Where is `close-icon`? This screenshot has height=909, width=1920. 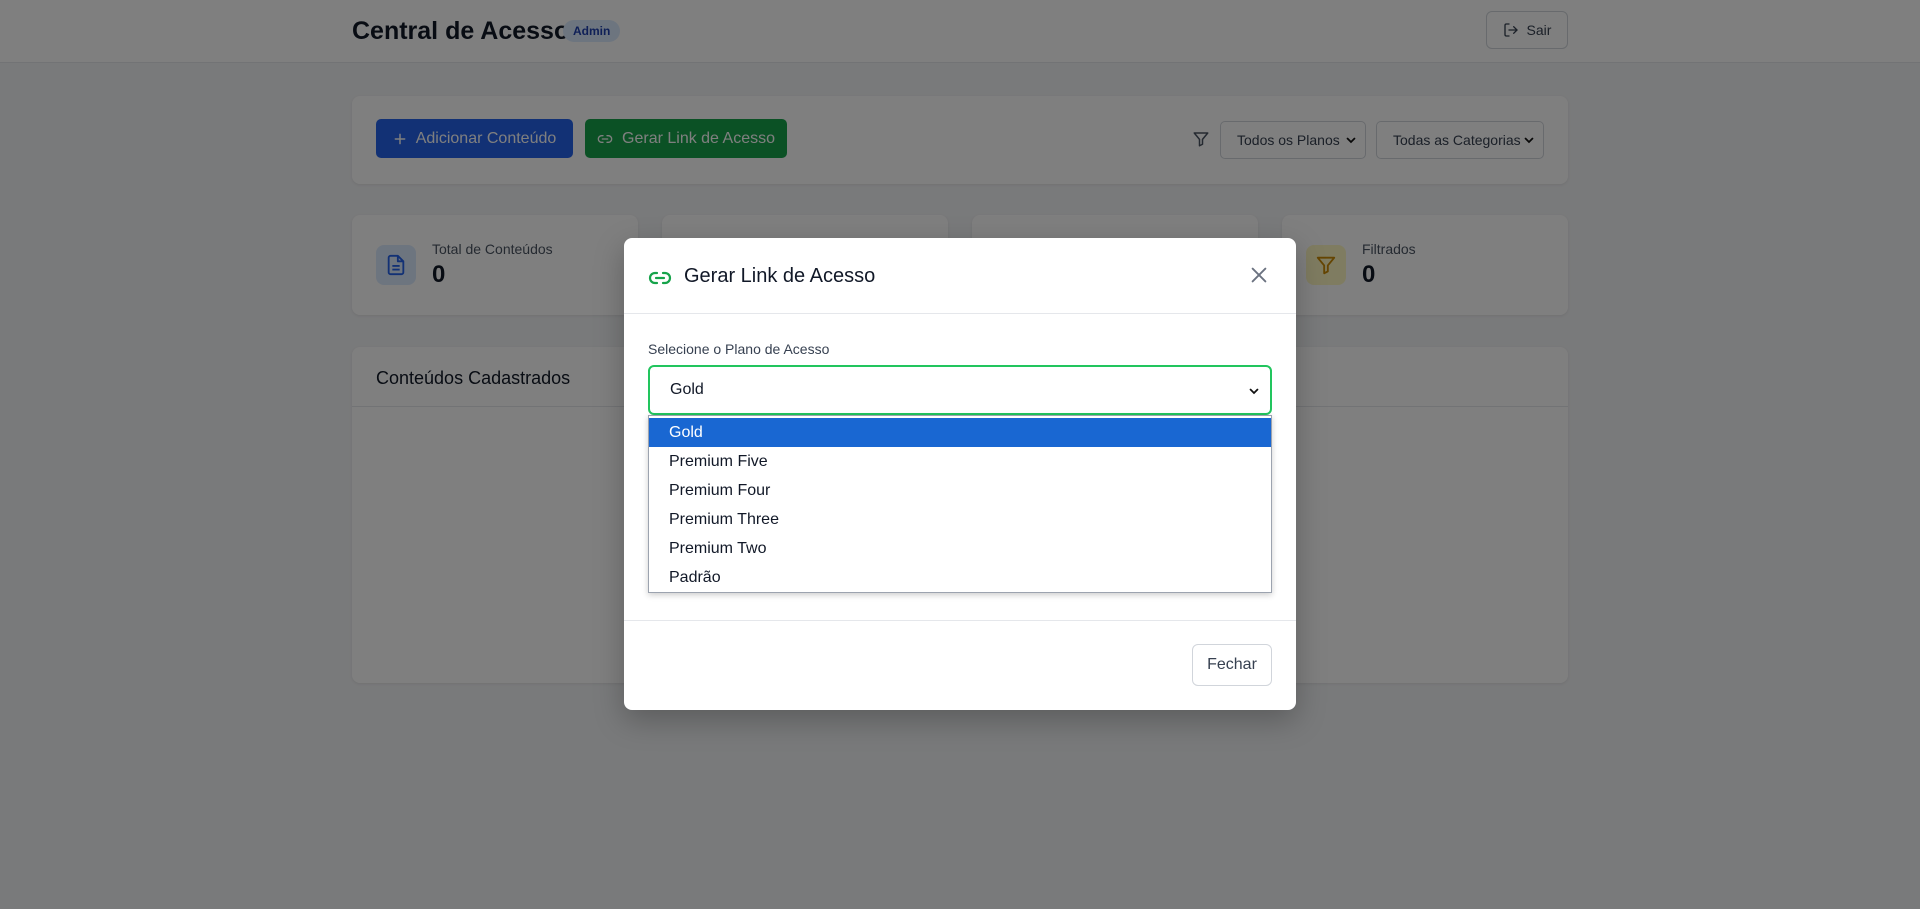 close-icon is located at coordinates (1259, 275).